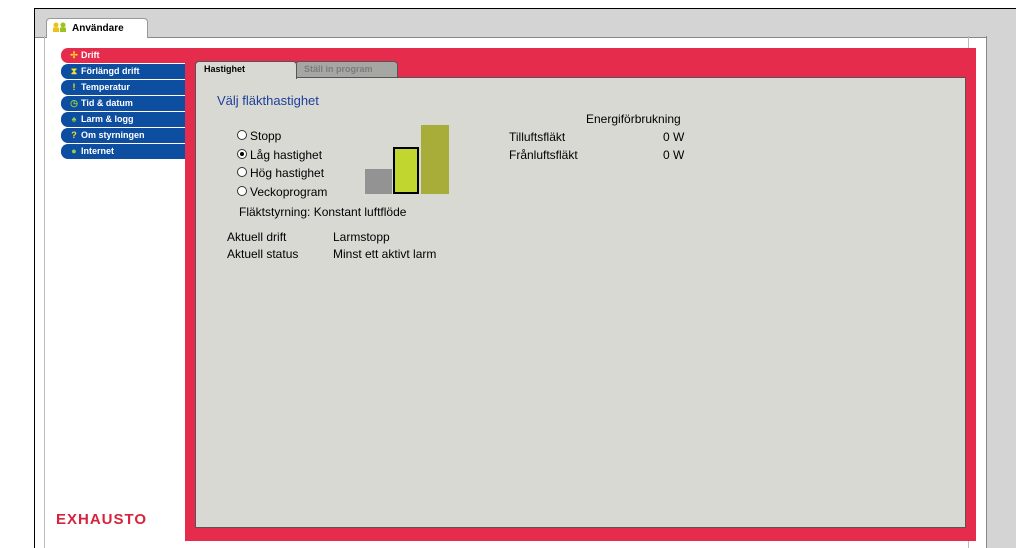  Describe the element at coordinates (74, 71) in the screenshot. I see `hourglass-icon: ⧗` at that location.